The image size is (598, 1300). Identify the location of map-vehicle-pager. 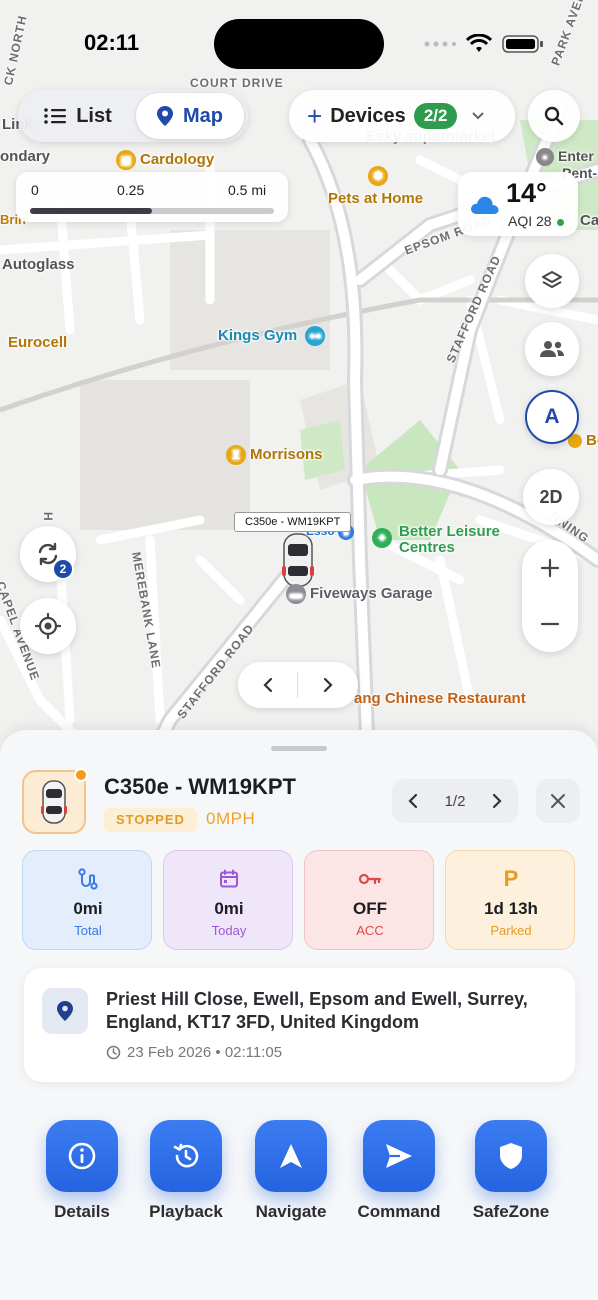
(298, 685).